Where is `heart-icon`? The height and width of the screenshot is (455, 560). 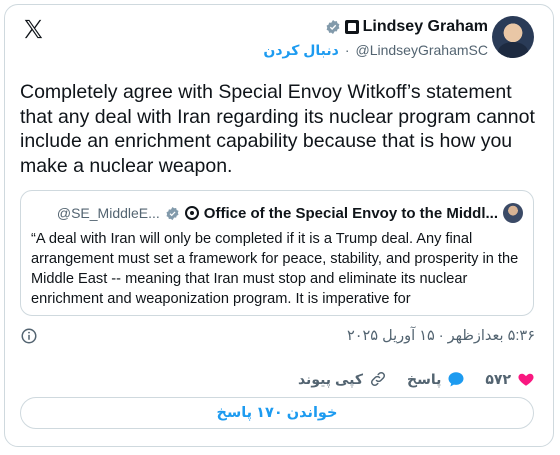
heart-icon is located at coordinates (526, 379).